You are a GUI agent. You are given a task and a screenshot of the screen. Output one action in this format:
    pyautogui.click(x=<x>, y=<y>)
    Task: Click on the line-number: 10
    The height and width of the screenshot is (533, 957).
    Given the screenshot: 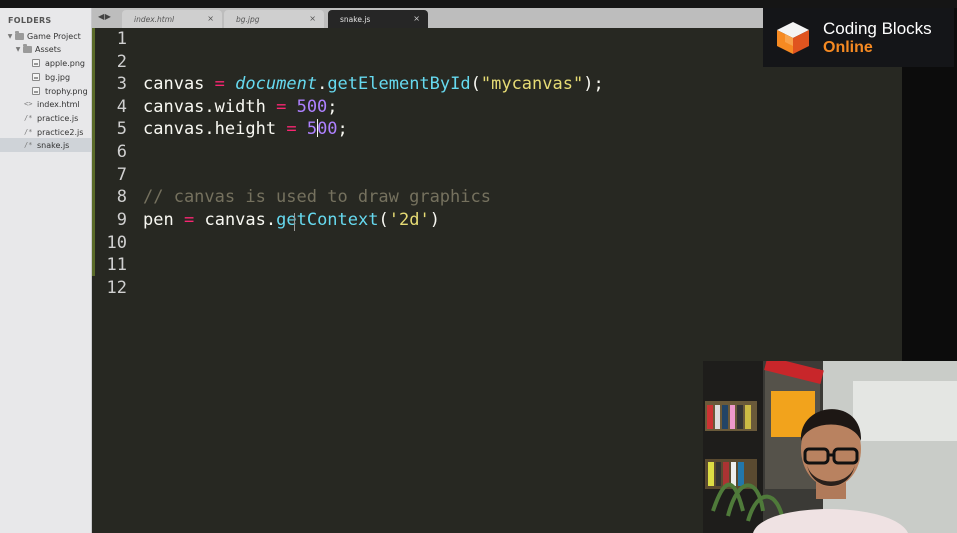 What is the action you would take?
    pyautogui.click(x=116, y=243)
    